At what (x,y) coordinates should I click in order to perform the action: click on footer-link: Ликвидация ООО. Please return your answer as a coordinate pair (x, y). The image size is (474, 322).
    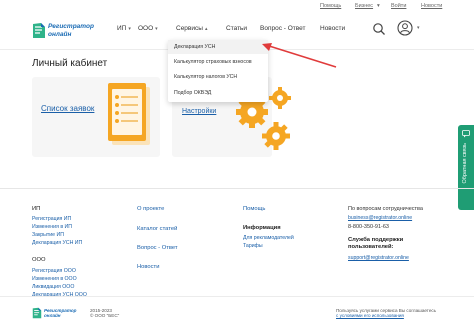
    Looking at the image, I should click on (53, 287).